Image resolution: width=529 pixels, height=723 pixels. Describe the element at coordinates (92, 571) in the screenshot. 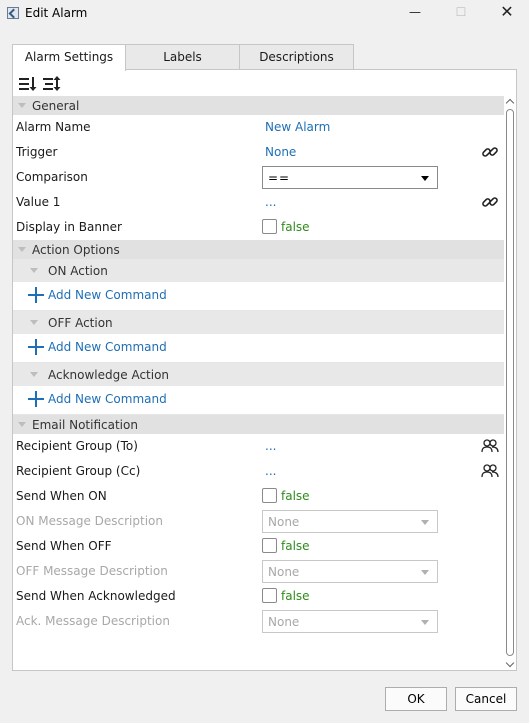

I see `off-message-label: OFF Message Description` at that location.